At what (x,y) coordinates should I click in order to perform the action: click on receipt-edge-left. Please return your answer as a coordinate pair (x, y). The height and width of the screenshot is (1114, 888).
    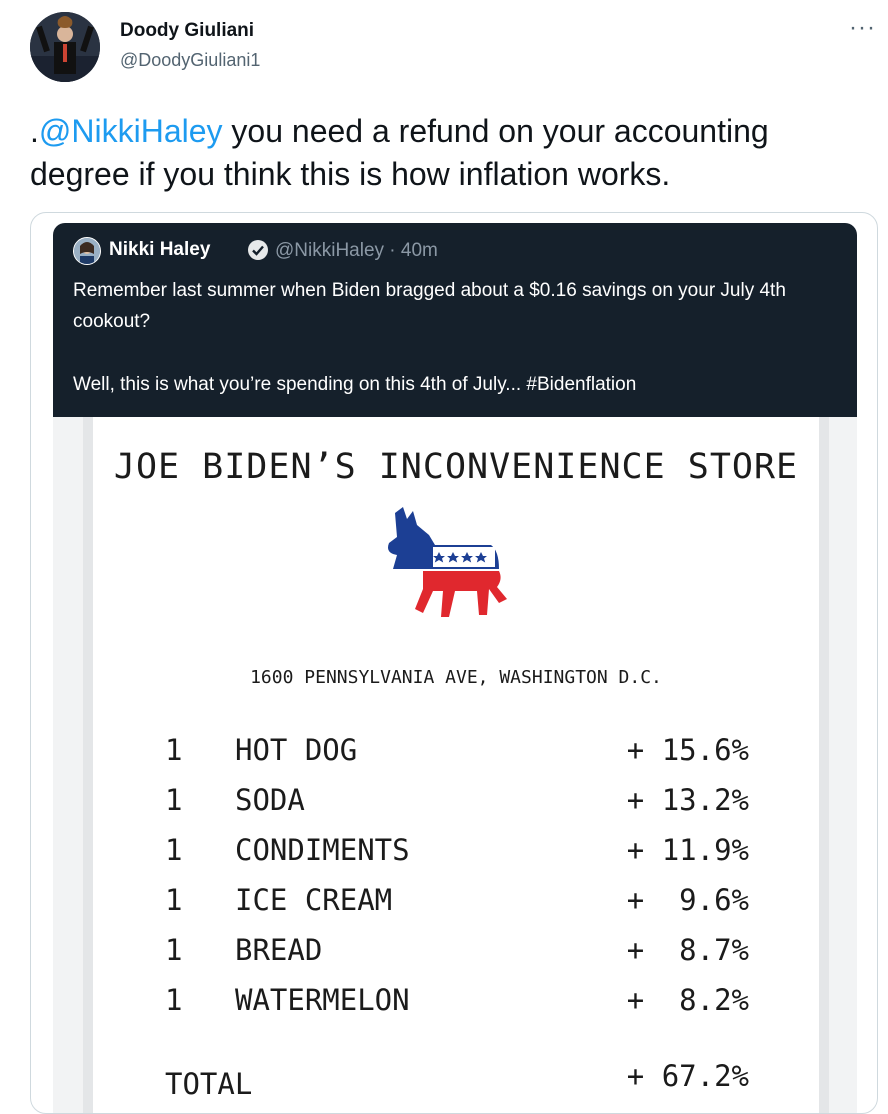
    Looking at the image, I should click on (88, 765).